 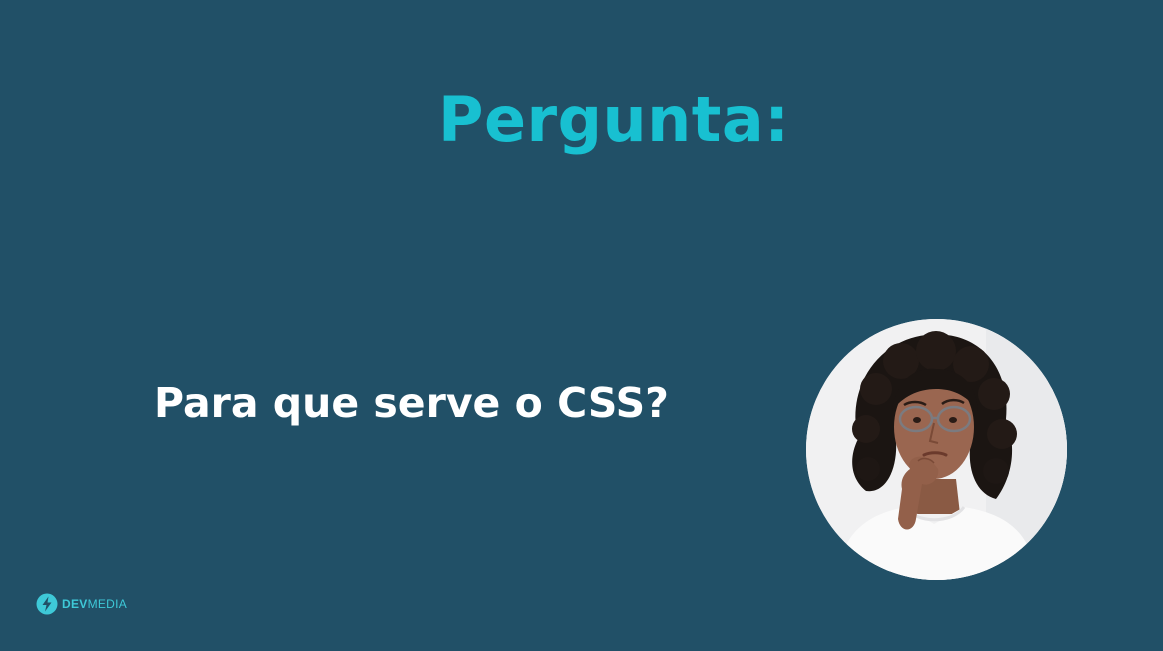 I want to click on brand-name-bold: DEV, so click(x=75, y=604).